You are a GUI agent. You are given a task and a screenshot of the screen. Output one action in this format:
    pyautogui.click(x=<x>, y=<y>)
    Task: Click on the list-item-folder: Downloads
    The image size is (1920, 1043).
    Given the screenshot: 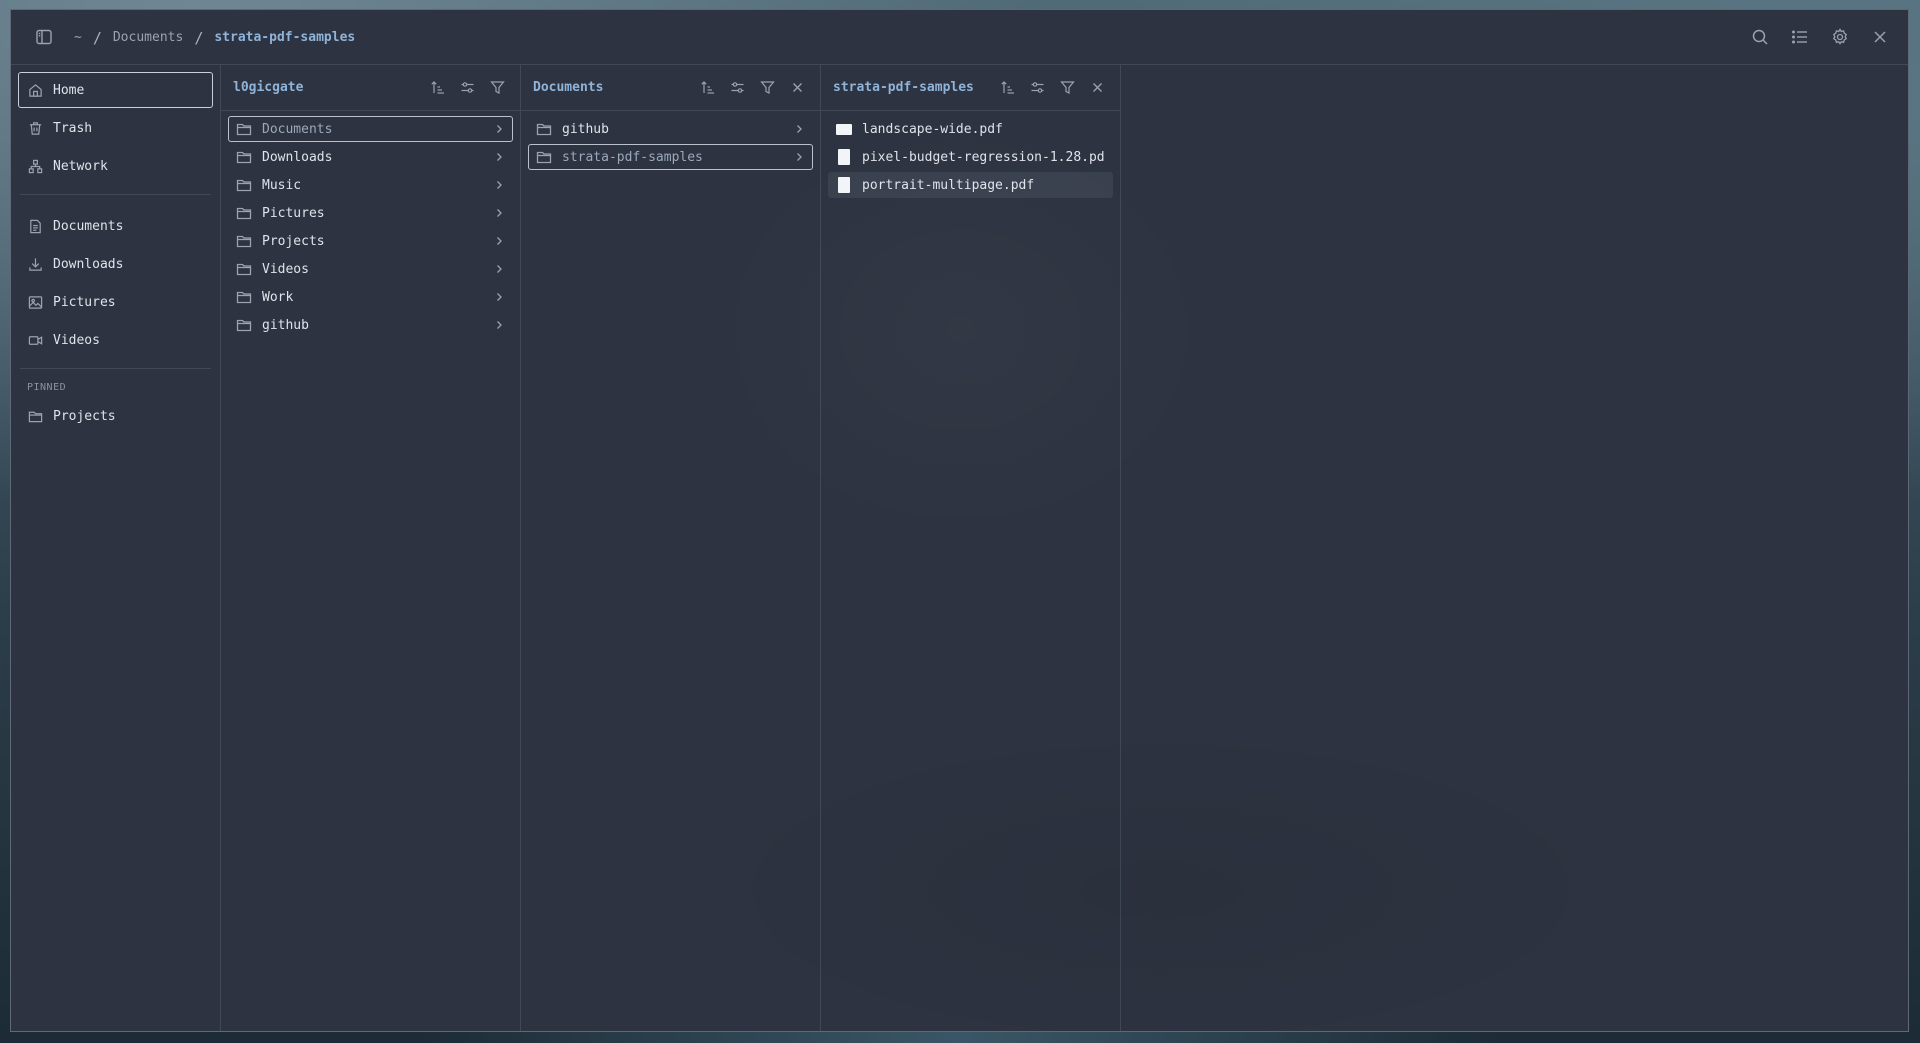 What is the action you would take?
    pyautogui.click(x=370, y=157)
    